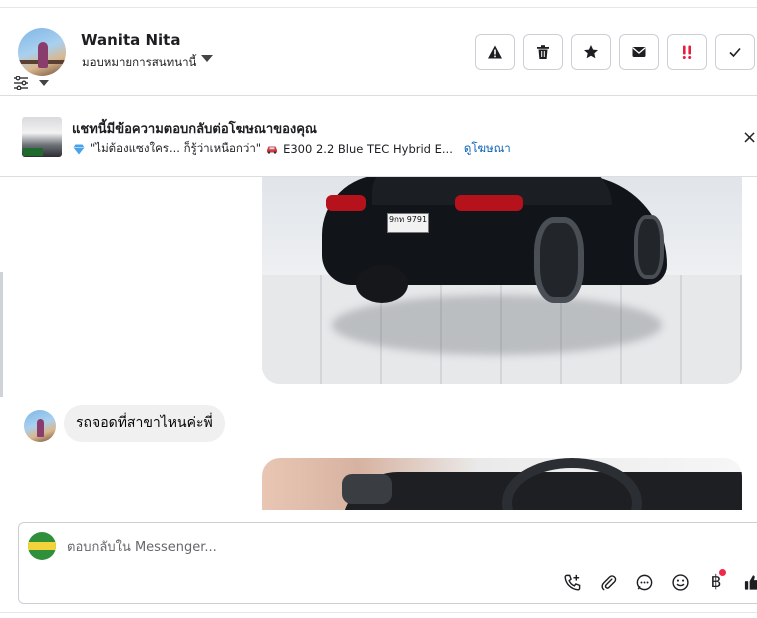 This screenshot has width=757, height=618. I want to click on priority-icon, so click(687, 52).